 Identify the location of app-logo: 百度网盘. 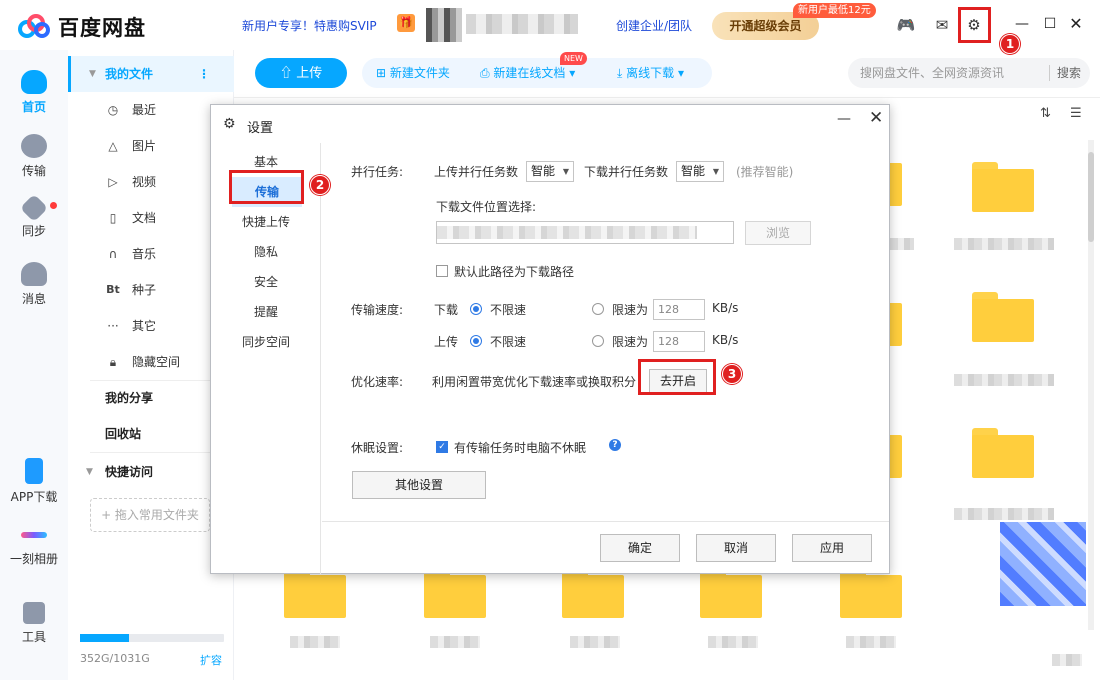
(82, 27).